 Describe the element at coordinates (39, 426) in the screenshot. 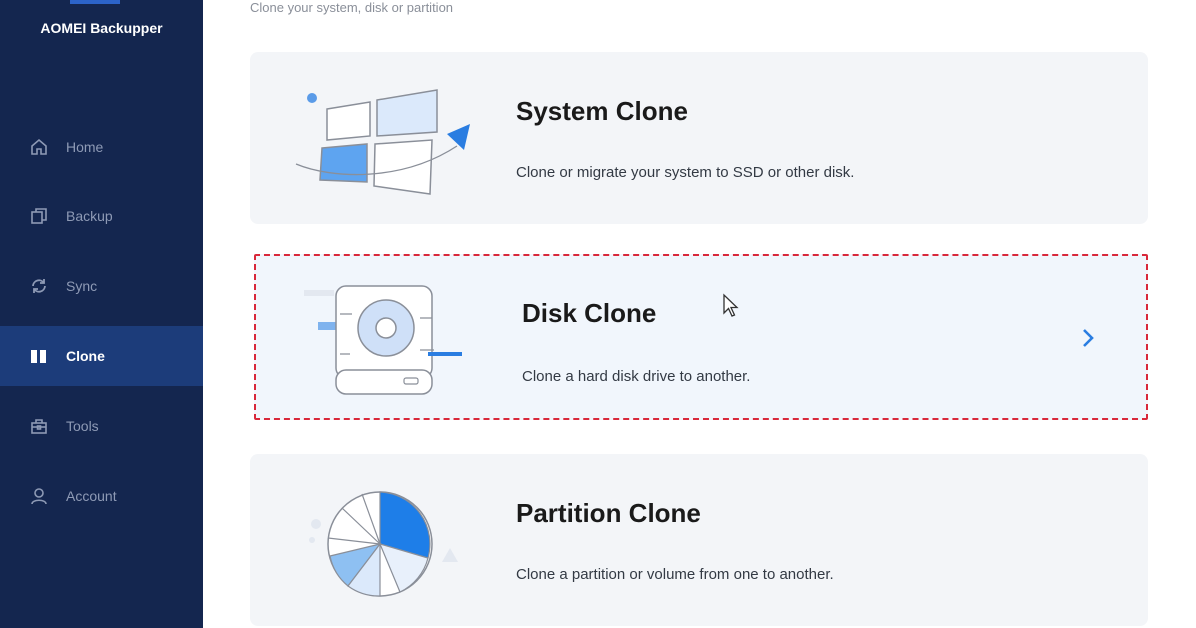

I see `tools-icon` at that location.